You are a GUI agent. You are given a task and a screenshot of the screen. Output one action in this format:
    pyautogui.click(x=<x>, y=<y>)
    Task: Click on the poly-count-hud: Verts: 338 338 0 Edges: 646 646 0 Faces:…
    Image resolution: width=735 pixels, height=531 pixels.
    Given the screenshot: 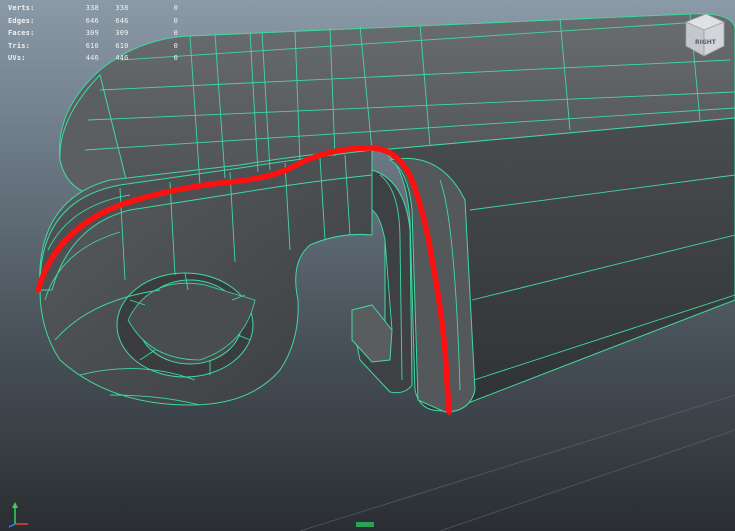 What is the action you would take?
    pyautogui.click(x=93, y=33)
    